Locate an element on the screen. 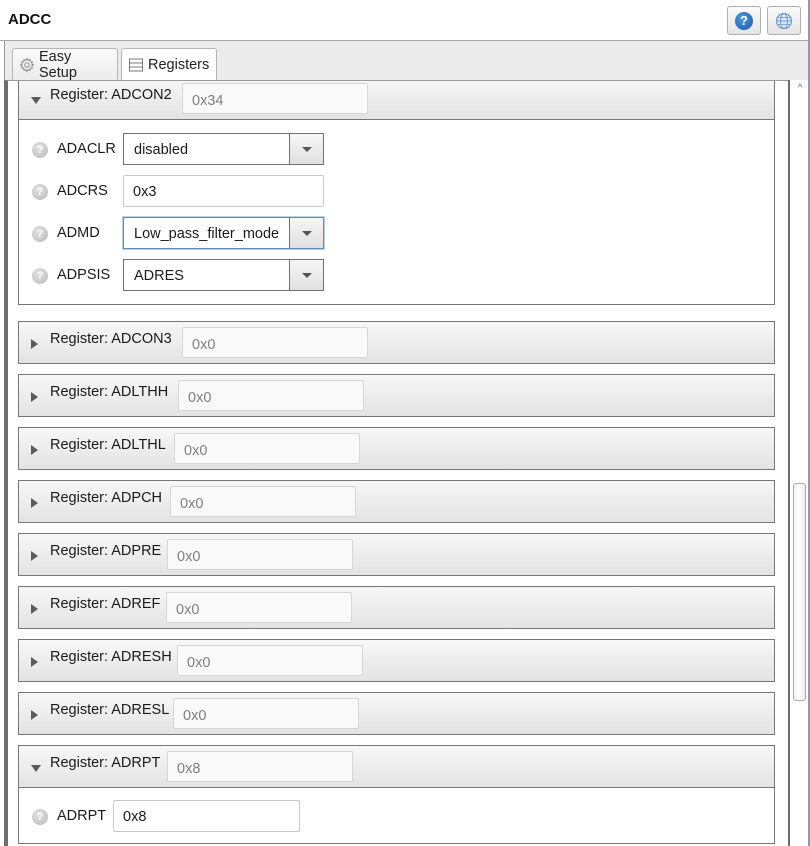  register-header: Register: ADRESL 0x0 is located at coordinates (396, 713).